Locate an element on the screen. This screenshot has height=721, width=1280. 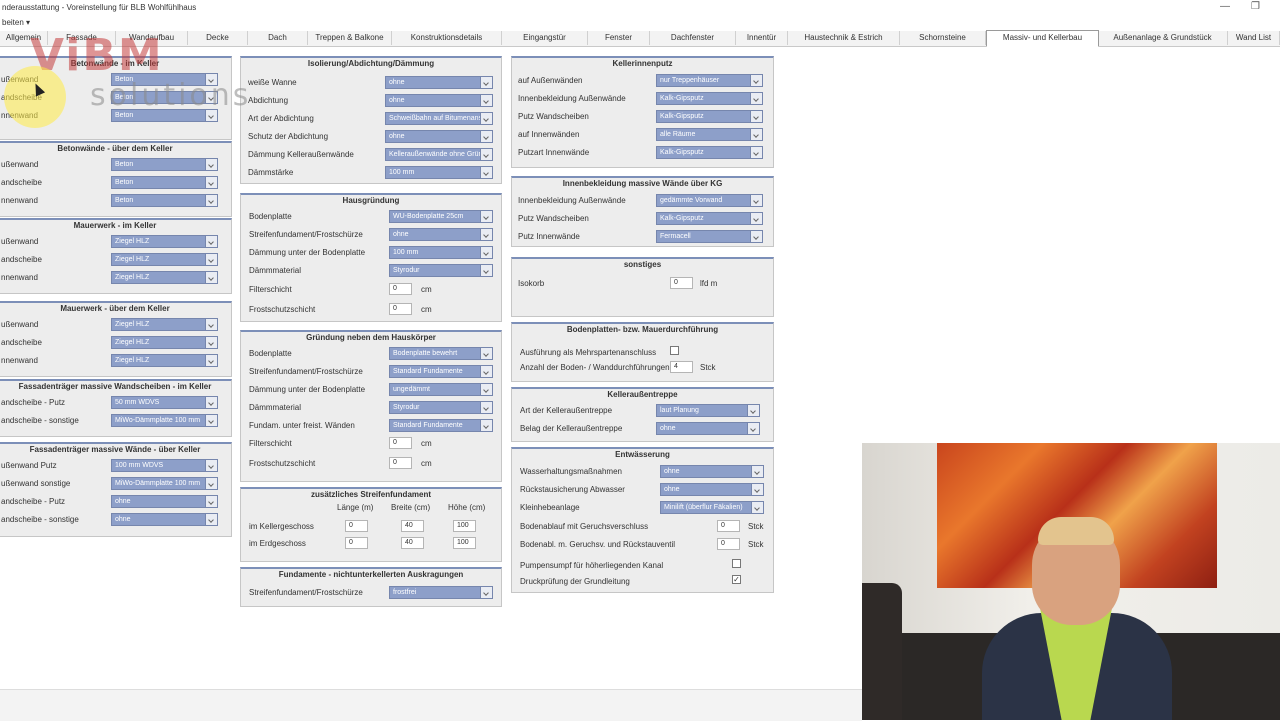
tab-dach: Dach is located at coordinates (278, 38).